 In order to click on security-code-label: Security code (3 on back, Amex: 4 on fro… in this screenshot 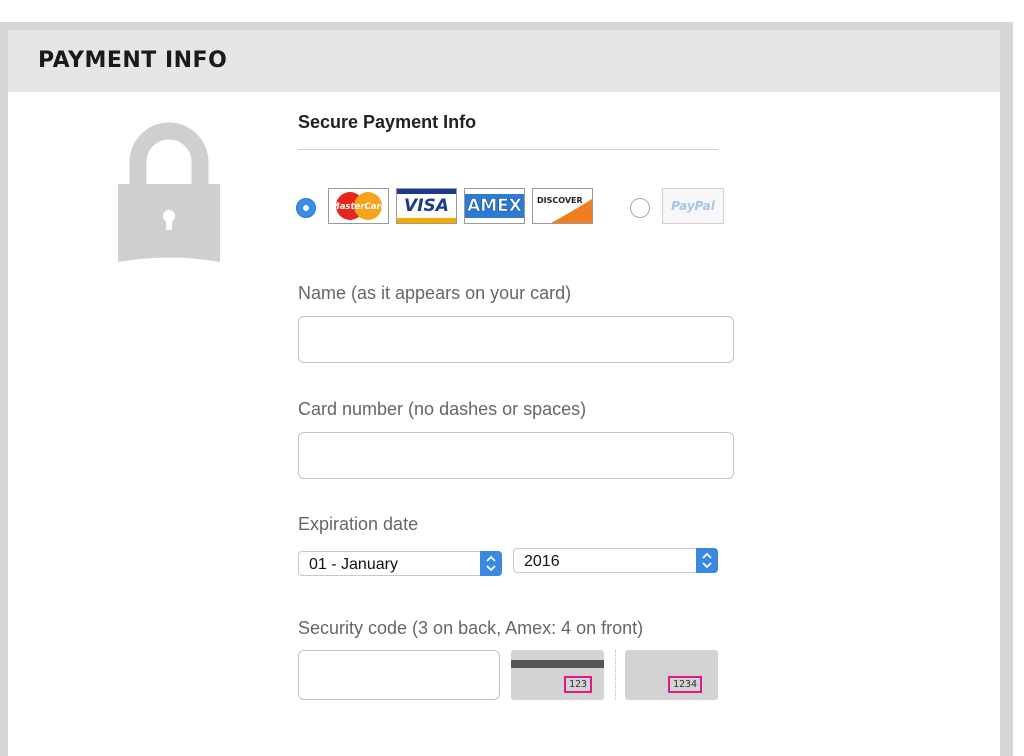, I will do `click(471, 628)`.